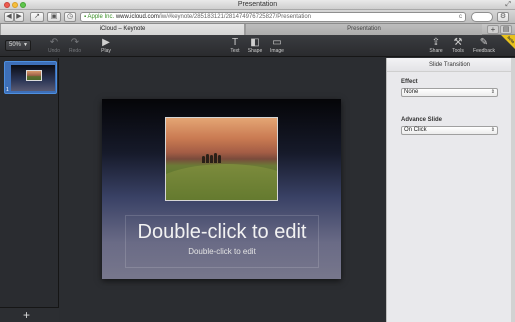 The image size is (515, 322). I want to click on feedback-icon: ✎, so click(484, 42).